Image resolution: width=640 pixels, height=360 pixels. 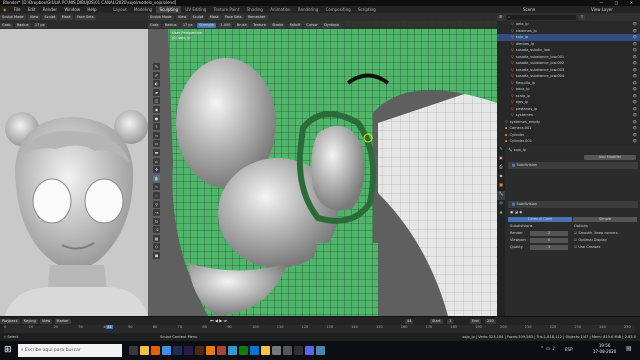 What do you see at coordinates (195, 9) in the screenshot?
I see `tab-uv-editing: UV Editing` at bounding box center [195, 9].